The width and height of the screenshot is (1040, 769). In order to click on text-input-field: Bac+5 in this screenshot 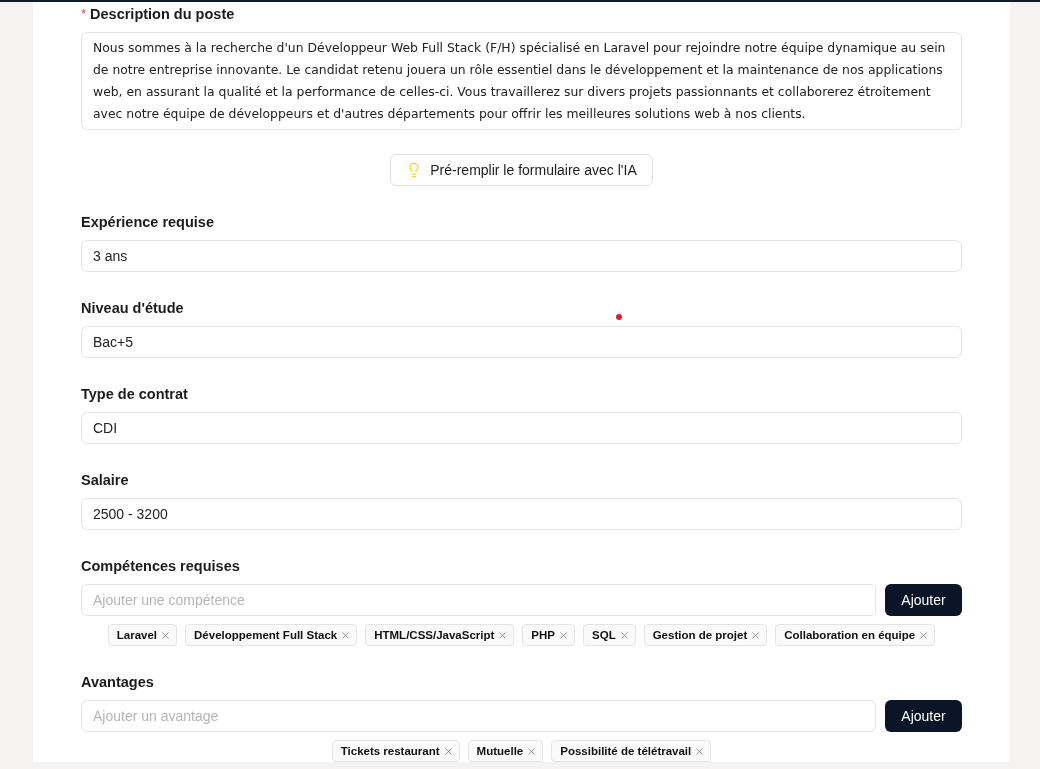, I will do `click(521, 342)`.